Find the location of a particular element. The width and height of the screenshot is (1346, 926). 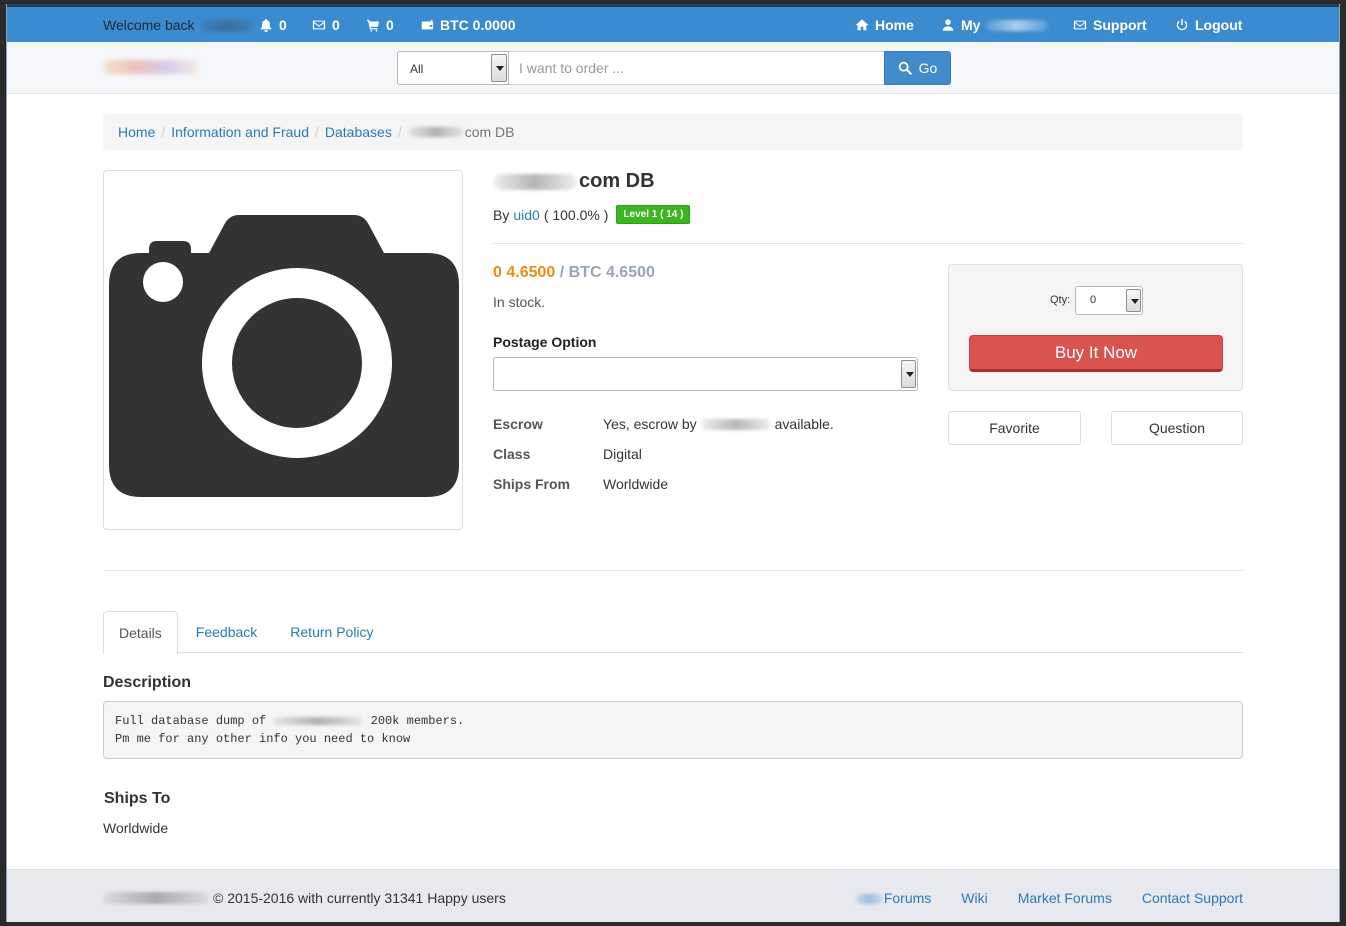

ships-to-value: Worldwide is located at coordinates (136, 828).